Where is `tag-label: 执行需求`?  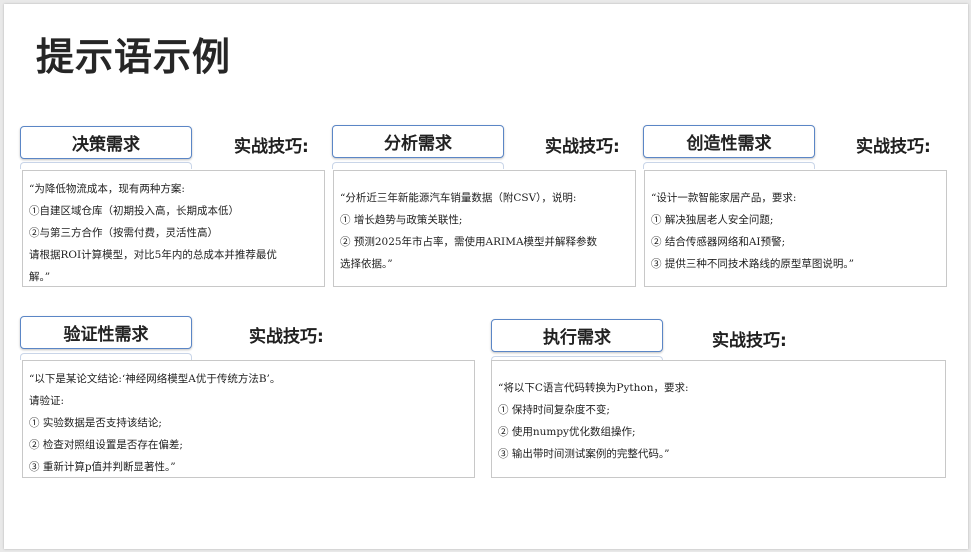 tag-label: 执行需求 is located at coordinates (577, 338).